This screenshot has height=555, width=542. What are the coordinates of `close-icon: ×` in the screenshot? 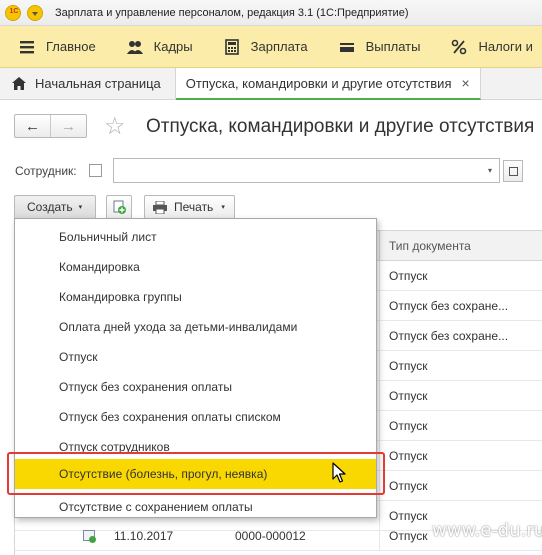 It's located at (465, 83).